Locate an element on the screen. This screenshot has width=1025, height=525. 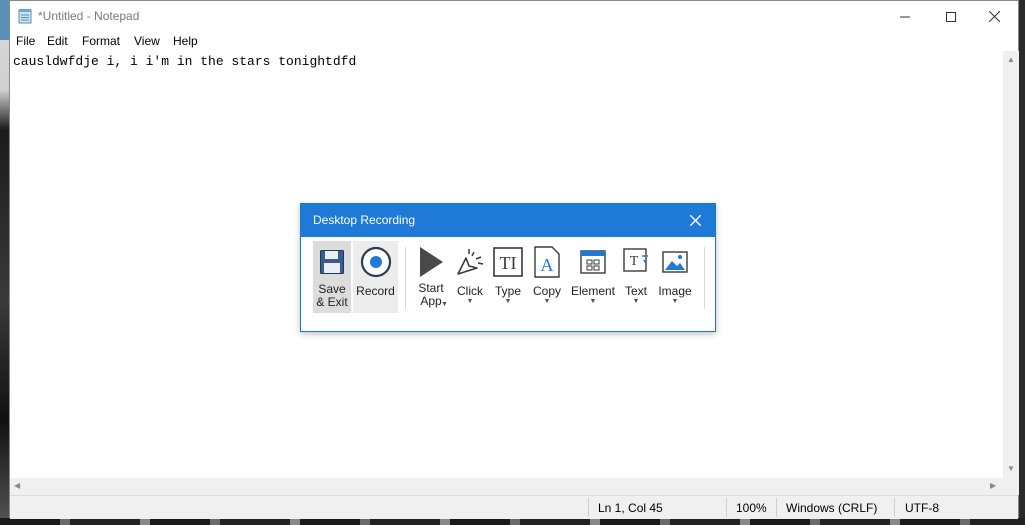
menu-help: Help is located at coordinates (185, 41).